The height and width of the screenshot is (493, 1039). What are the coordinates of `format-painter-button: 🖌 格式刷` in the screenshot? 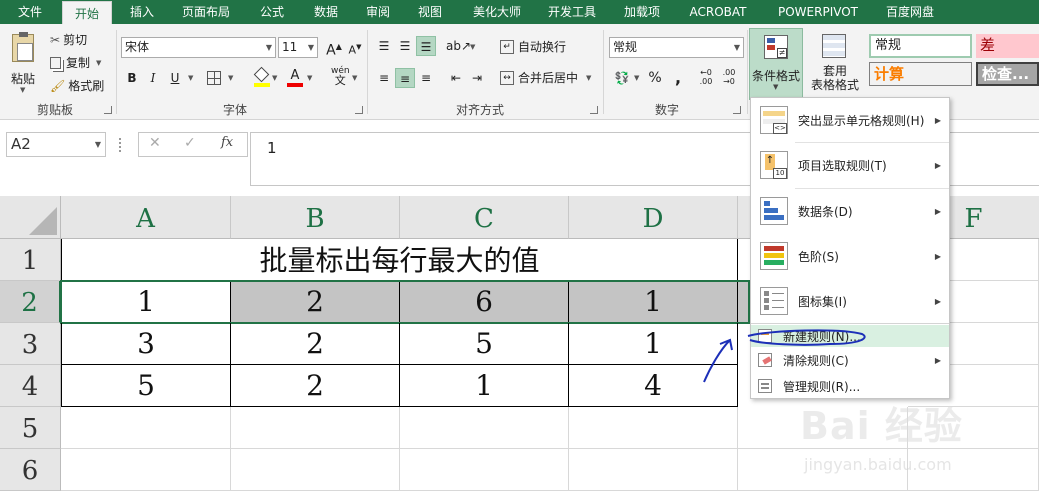 It's located at (77, 85).